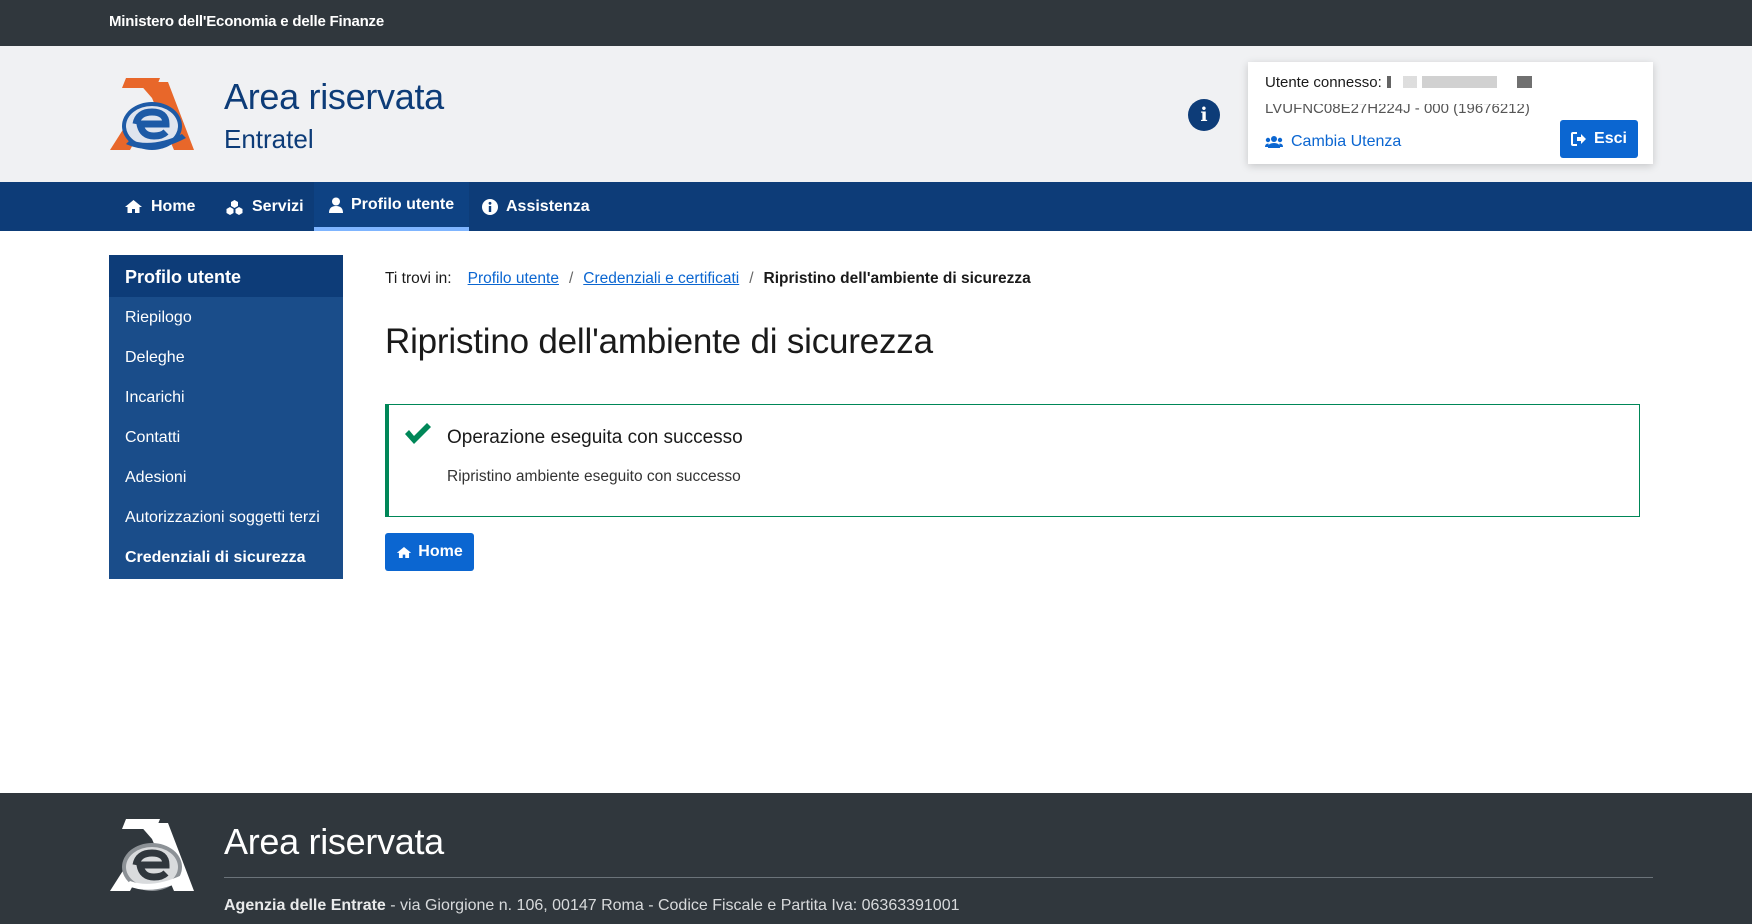  I want to click on user-icon, so click(336, 205).